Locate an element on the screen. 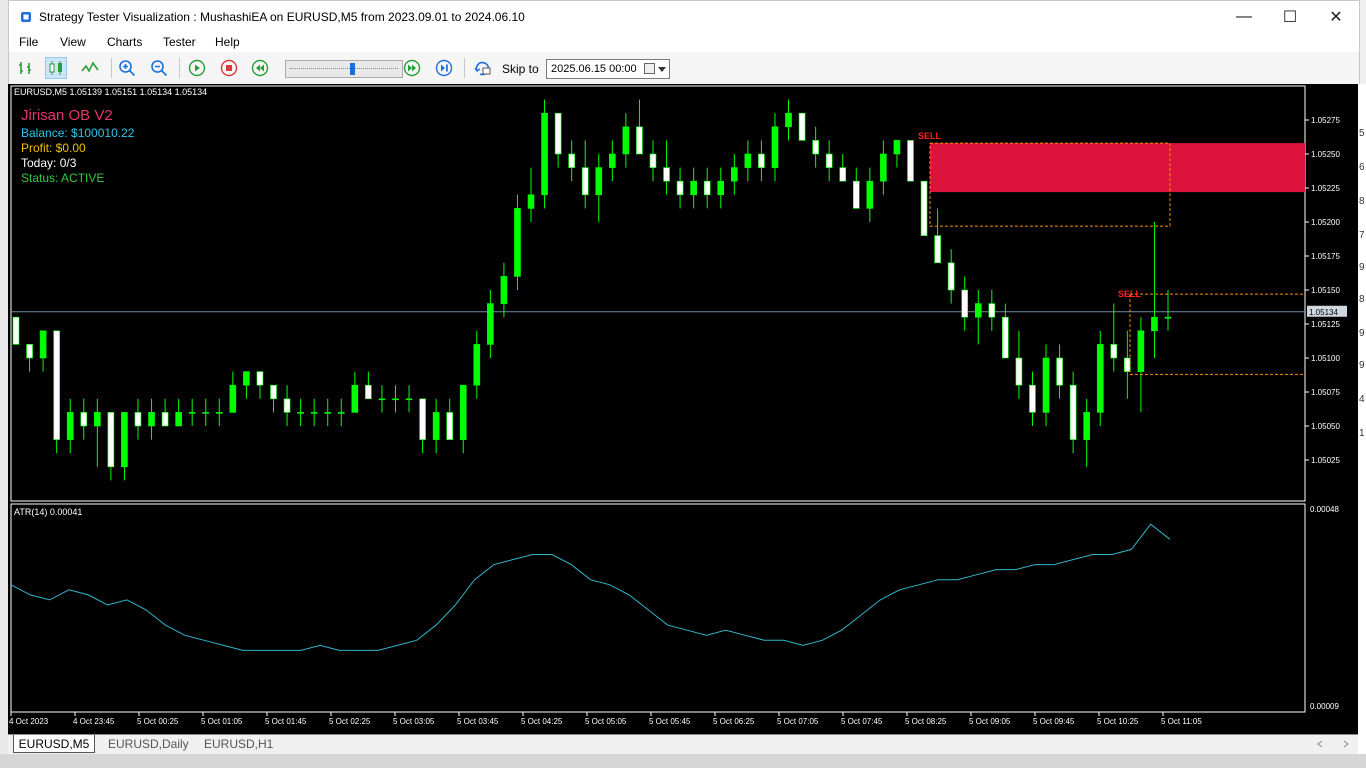  slider-track is located at coordinates (344, 69).